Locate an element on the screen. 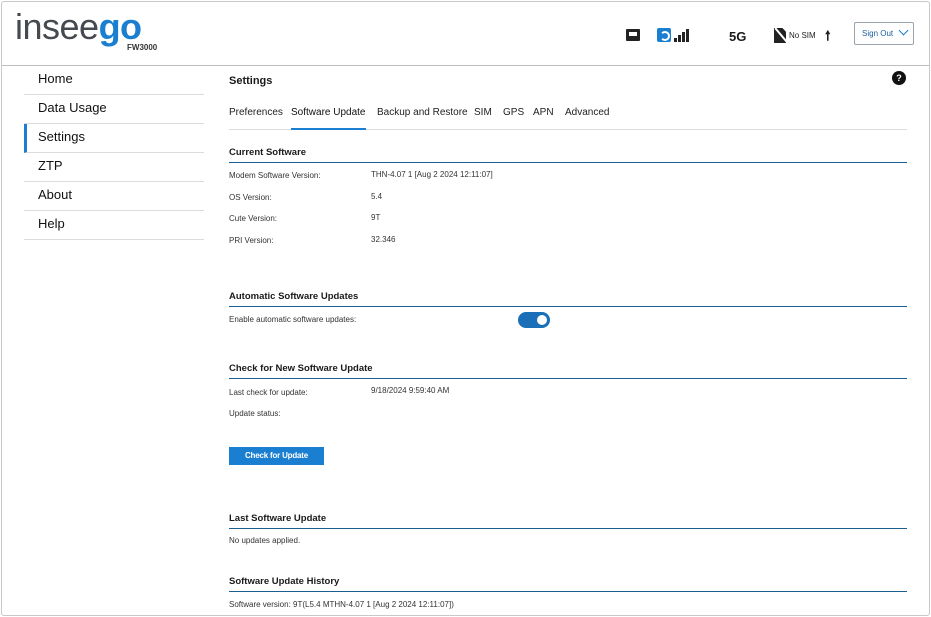  last-check-label: Last check for update: is located at coordinates (268, 392).